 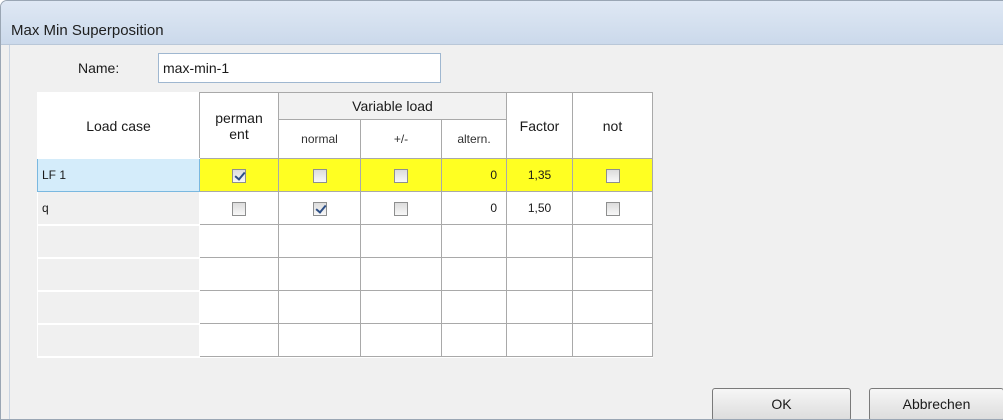 I want to click on factor-cell: 1,35, so click(x=539, y=175).